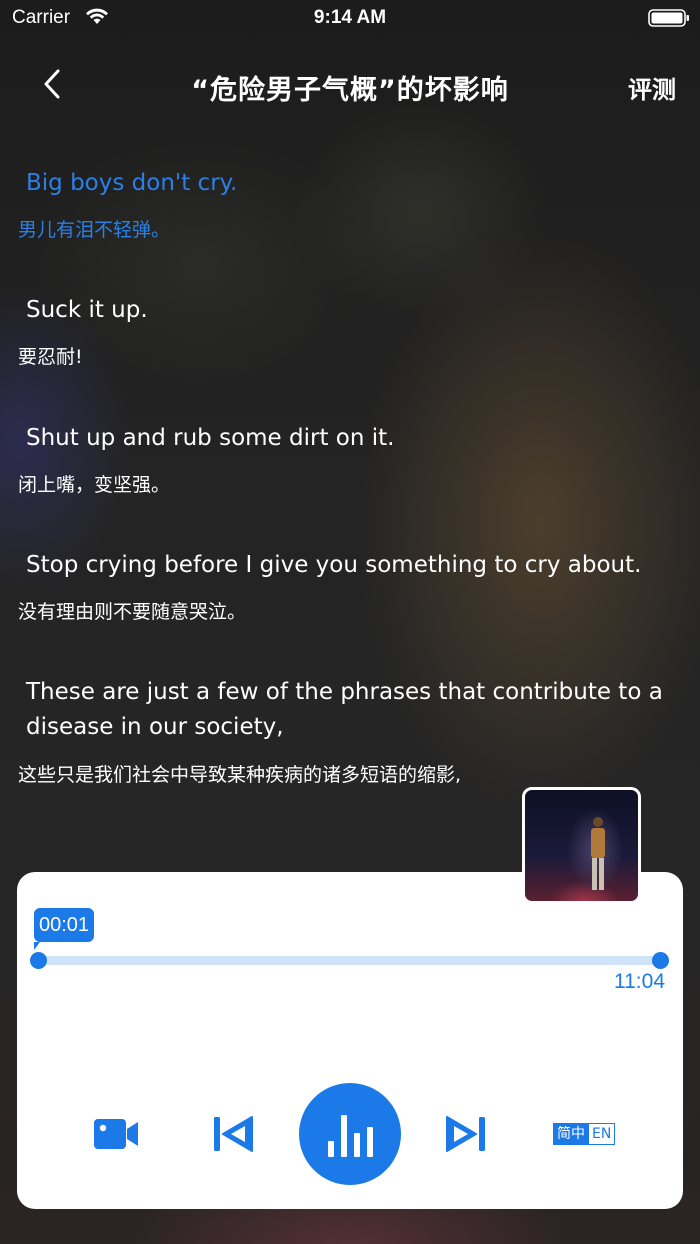 The width and height of the screenshot is (700, 1244). Describe the element at coordinates (87, 310) in the screenshot. I see `subtitle-english: Suck it up.` at that location.